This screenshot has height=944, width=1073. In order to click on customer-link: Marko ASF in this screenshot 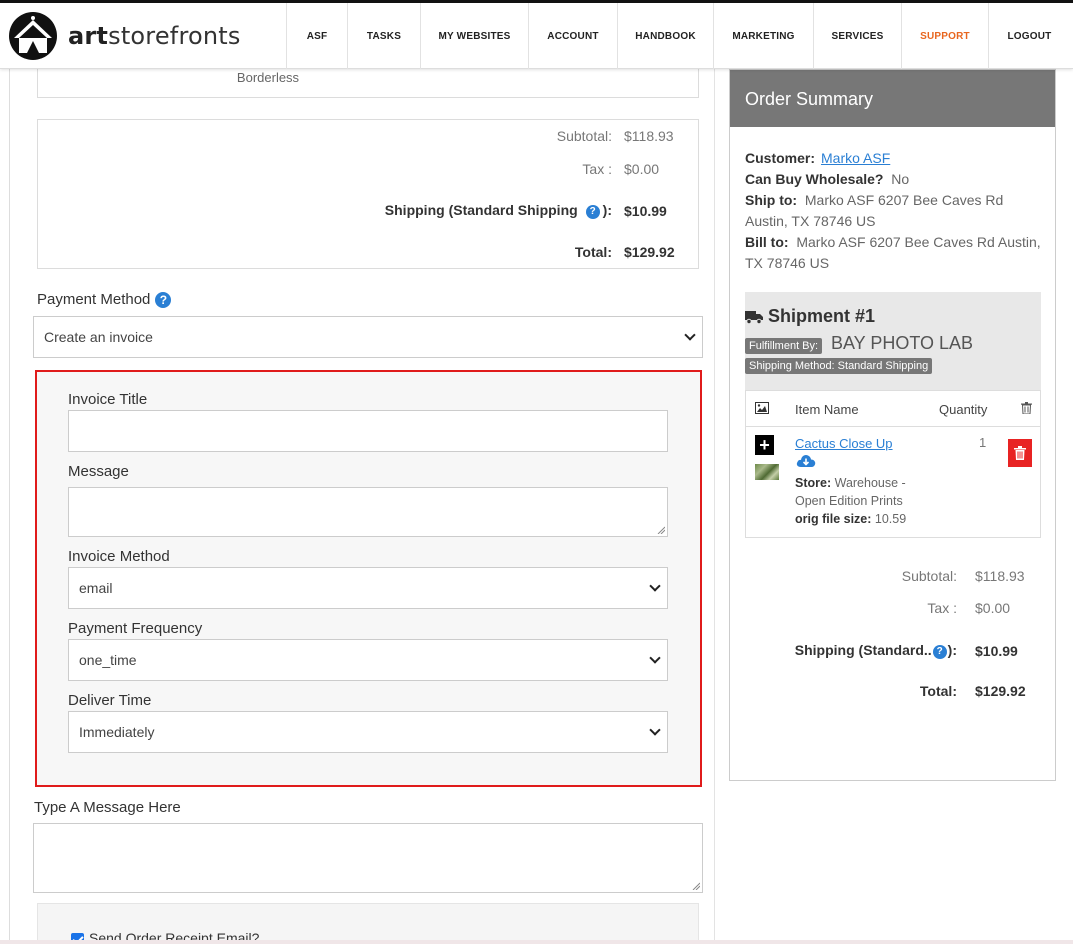, I will do `click(855, 158)`.